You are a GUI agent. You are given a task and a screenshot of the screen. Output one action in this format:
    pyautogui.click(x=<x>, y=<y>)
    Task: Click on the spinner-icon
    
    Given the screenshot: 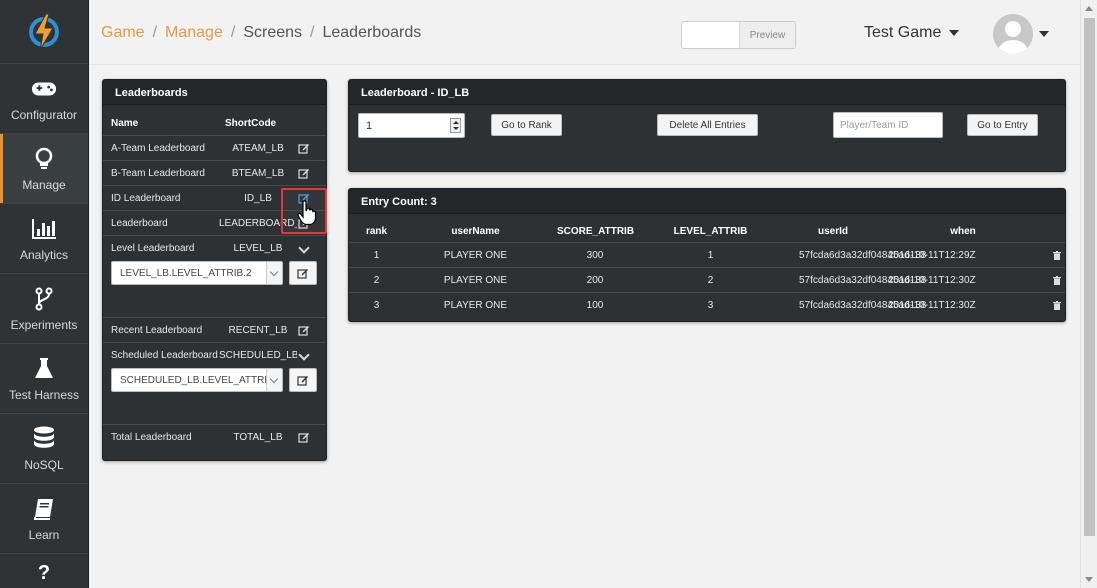 What is the action you would take?
    pyautogui.click(x=455, y=125)
    